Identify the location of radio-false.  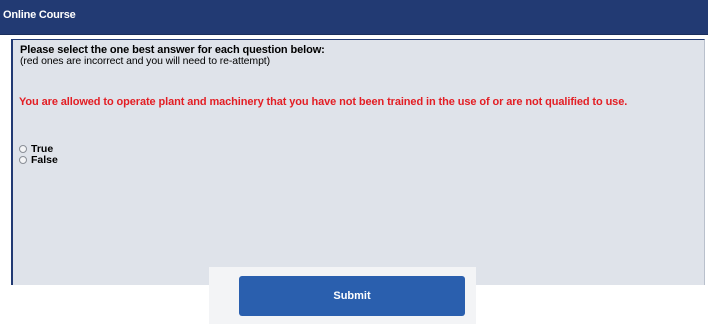
(23, 159).